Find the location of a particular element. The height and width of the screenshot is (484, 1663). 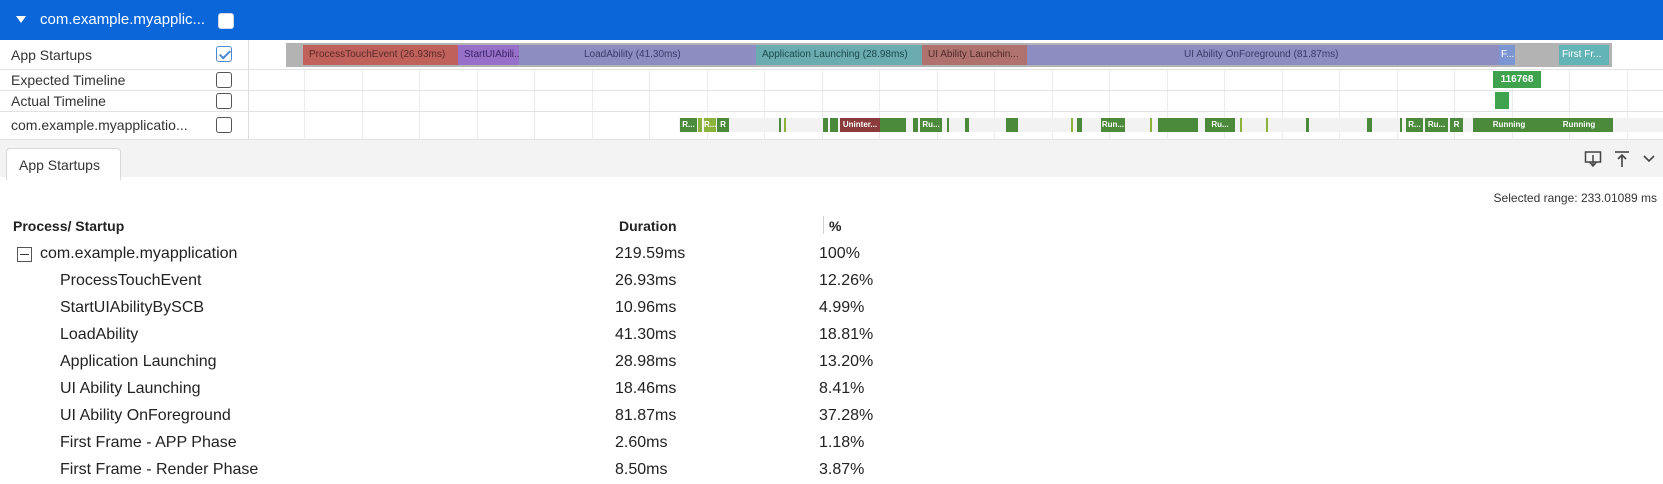

upload-to-top-icon is located at coordinates (1622, 160).